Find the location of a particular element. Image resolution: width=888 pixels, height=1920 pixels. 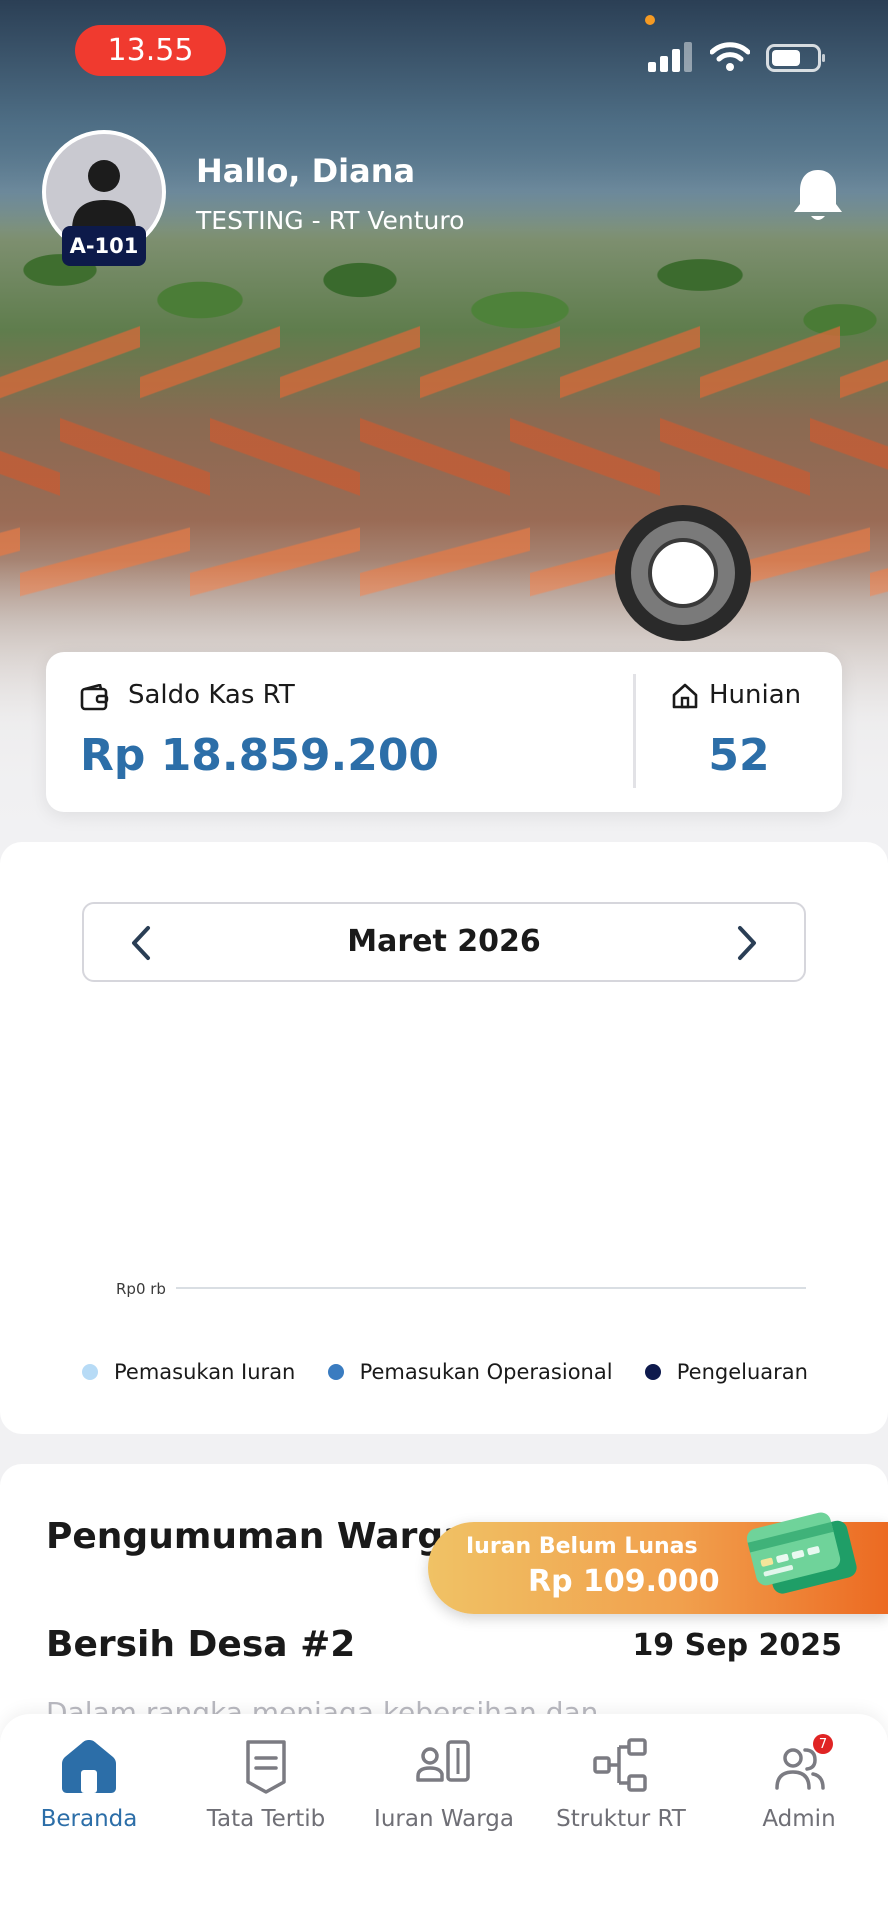

document-icon is located at coordinates (266, 1767).